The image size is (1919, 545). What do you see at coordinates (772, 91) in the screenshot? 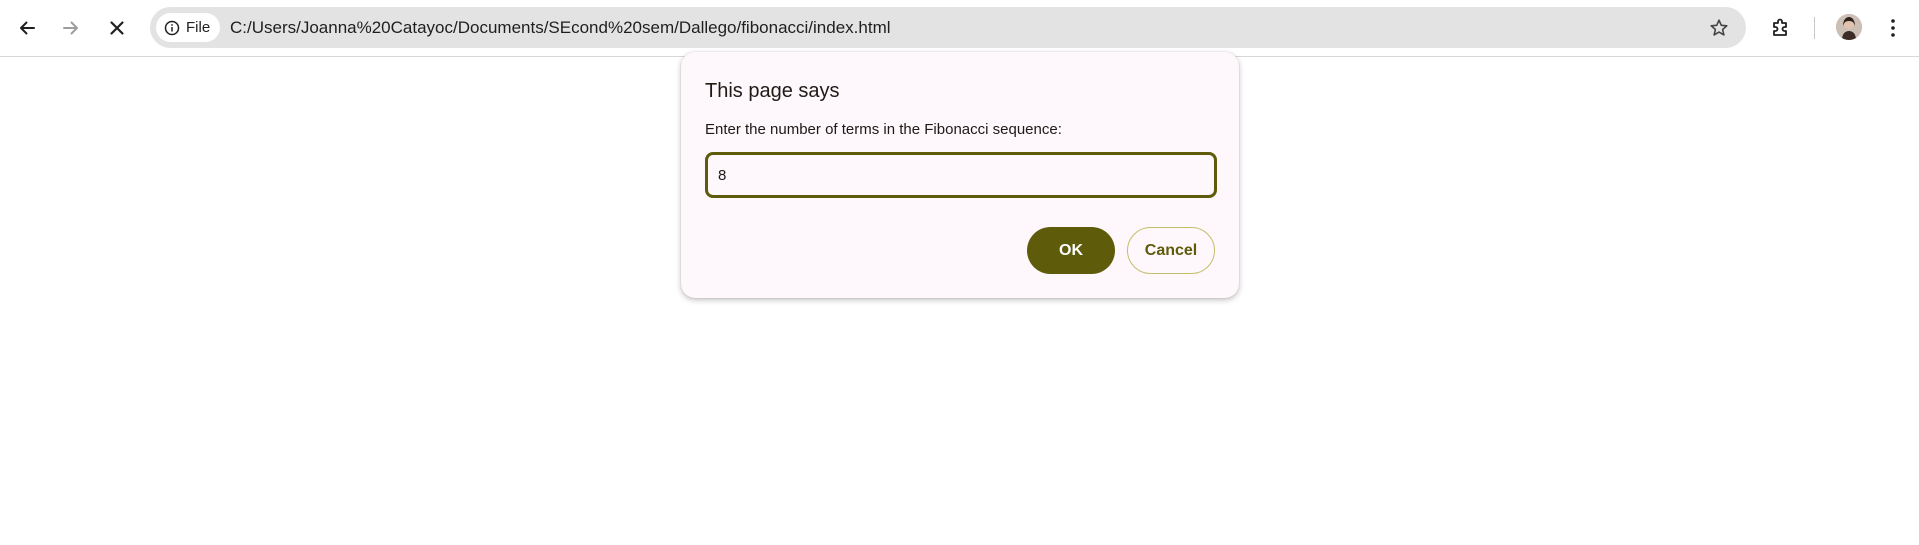
I see `dialog-title: This page says` at bounding box center [772, 91].